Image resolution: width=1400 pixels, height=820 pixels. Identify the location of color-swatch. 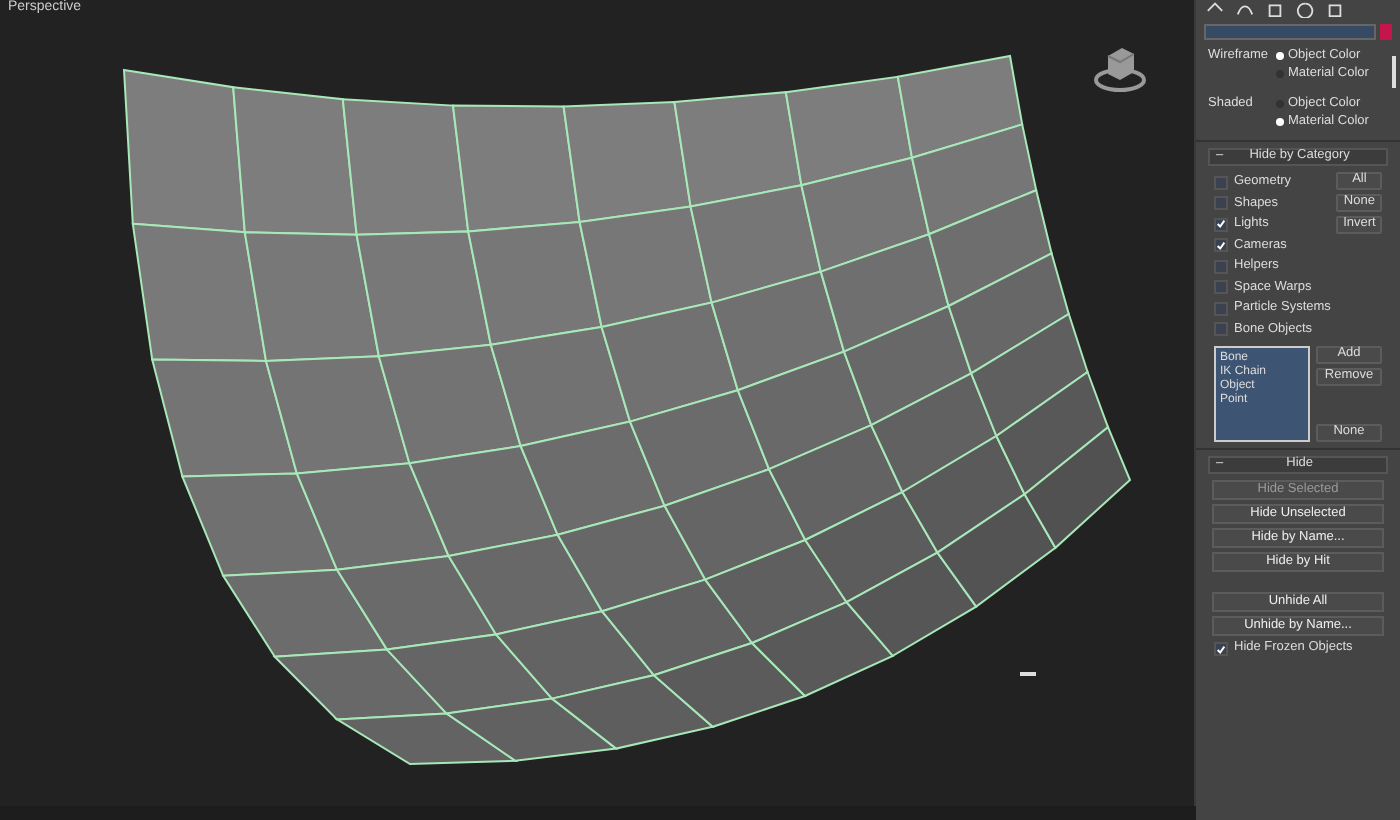
(1386, 32).